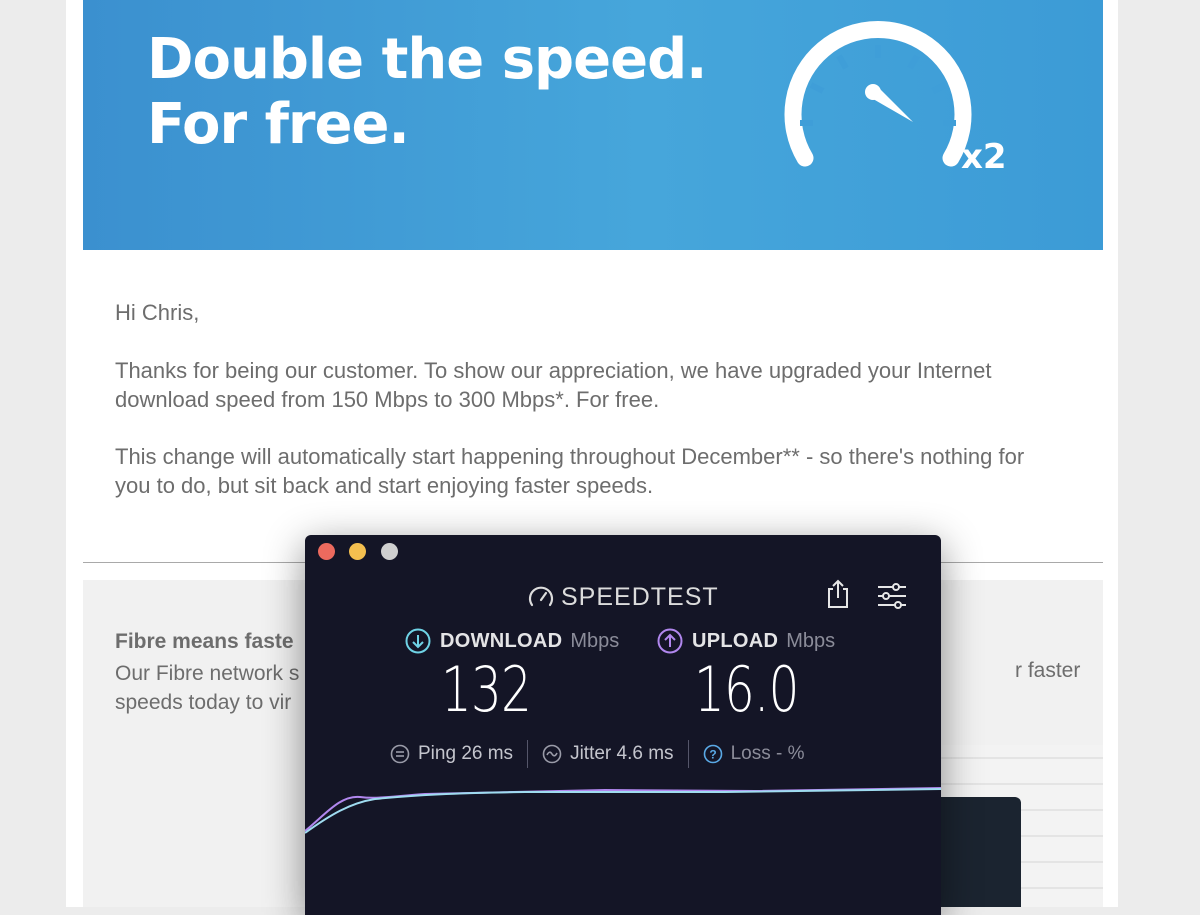 This screenshot has height=915, width=1200. Describe the element at coordinates (500, 753) in the screenshot. I see `ping-unit: ms` at that location.